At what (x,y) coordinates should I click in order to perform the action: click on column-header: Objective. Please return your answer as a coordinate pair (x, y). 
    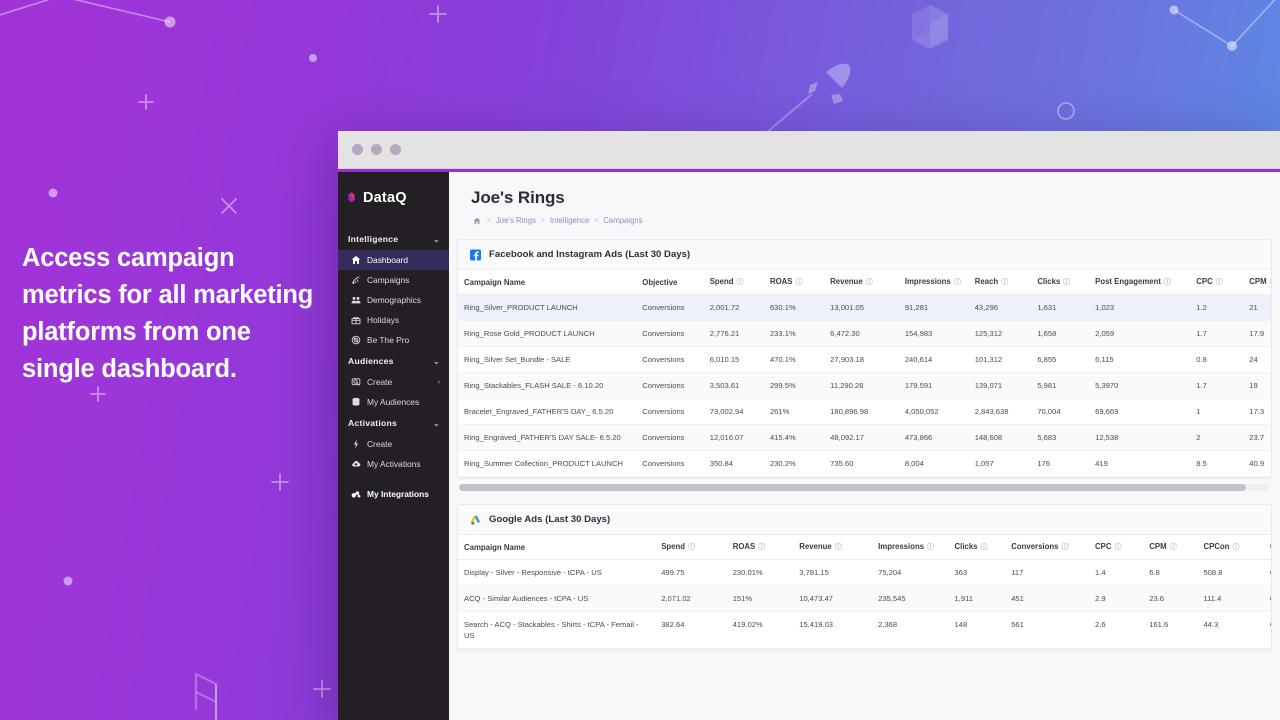
    Looking at the image, I should click on (670, 282).